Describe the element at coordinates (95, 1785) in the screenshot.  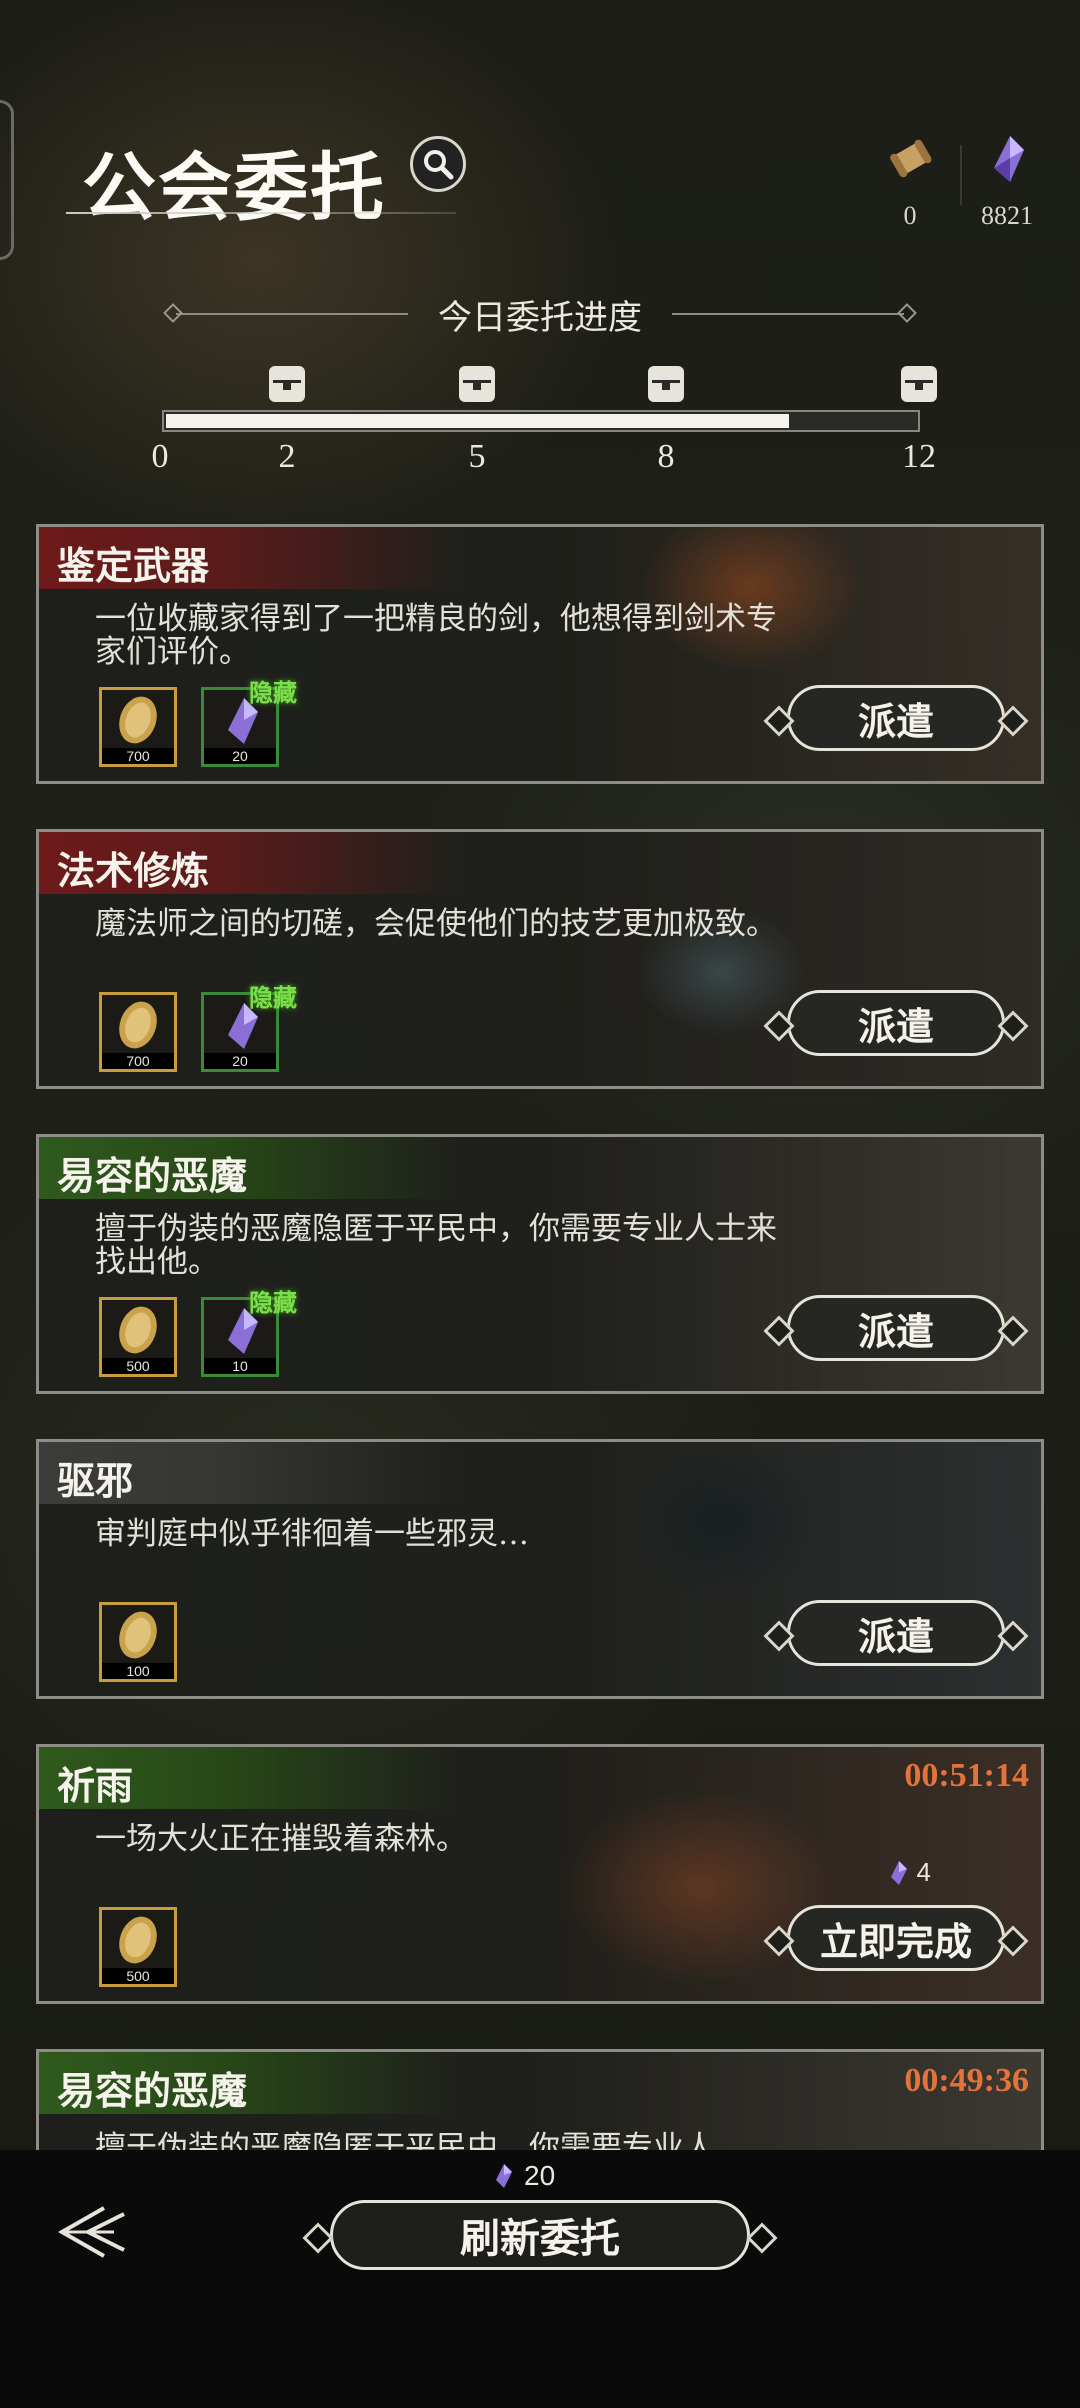
I see `quest-name: 祈雨` at that location.